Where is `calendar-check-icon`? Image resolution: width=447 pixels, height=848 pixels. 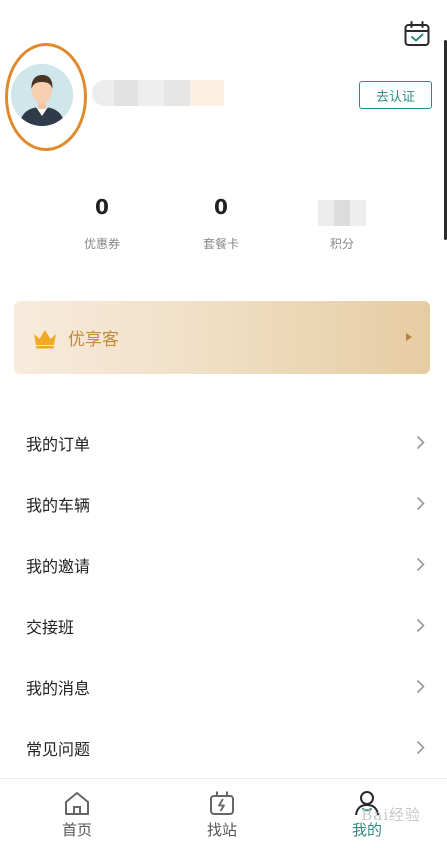
calendar-check-icon is located at coordinates (417, 34).